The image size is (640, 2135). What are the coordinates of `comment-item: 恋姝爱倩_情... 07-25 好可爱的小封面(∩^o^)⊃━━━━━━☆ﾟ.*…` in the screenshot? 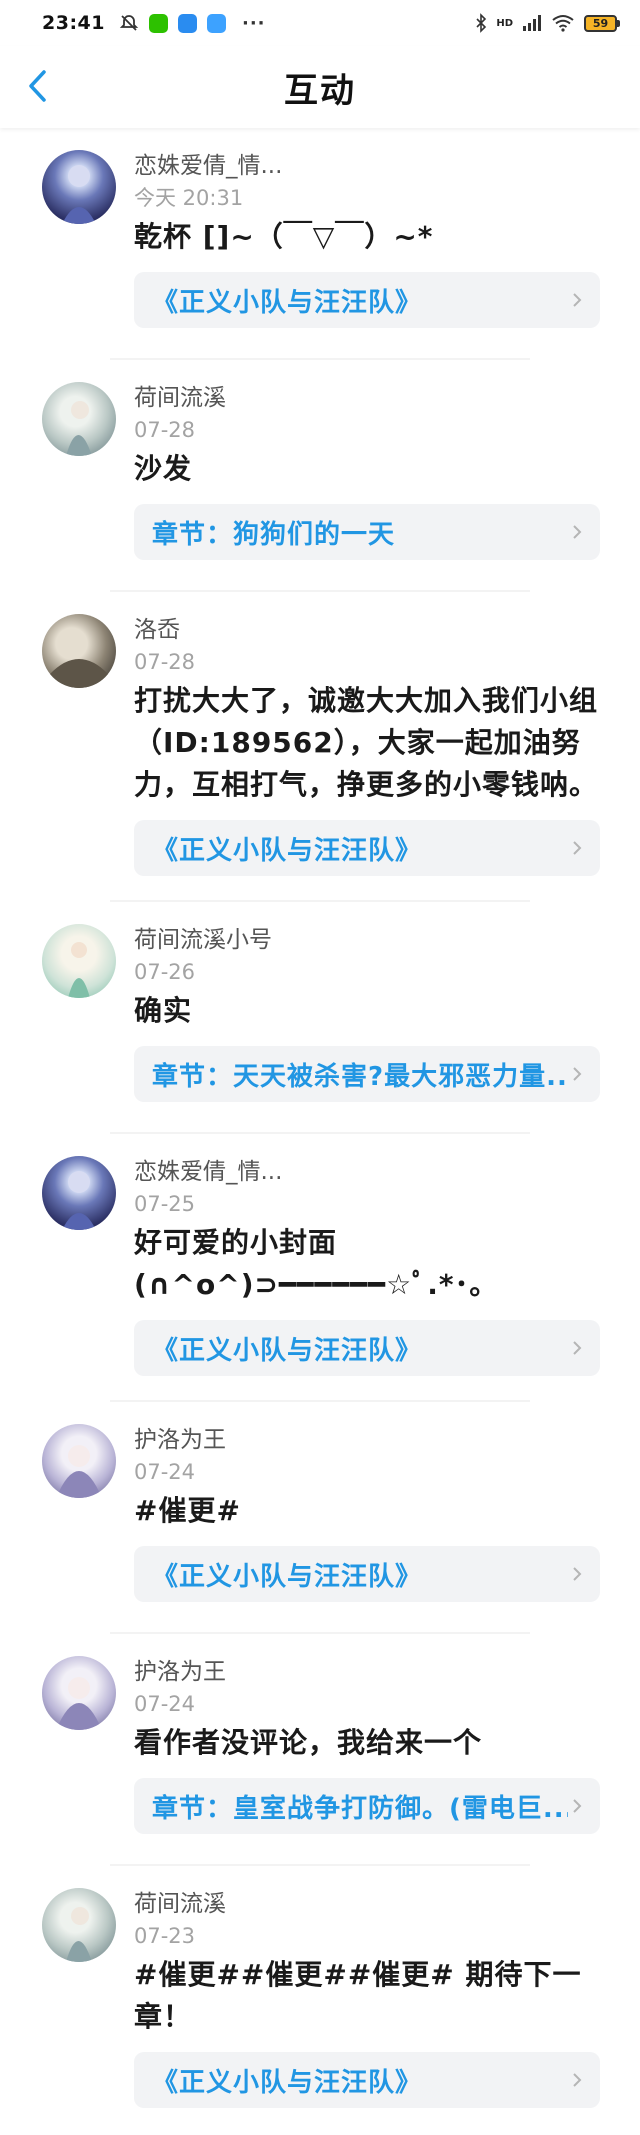 It's located at (321, 1268).